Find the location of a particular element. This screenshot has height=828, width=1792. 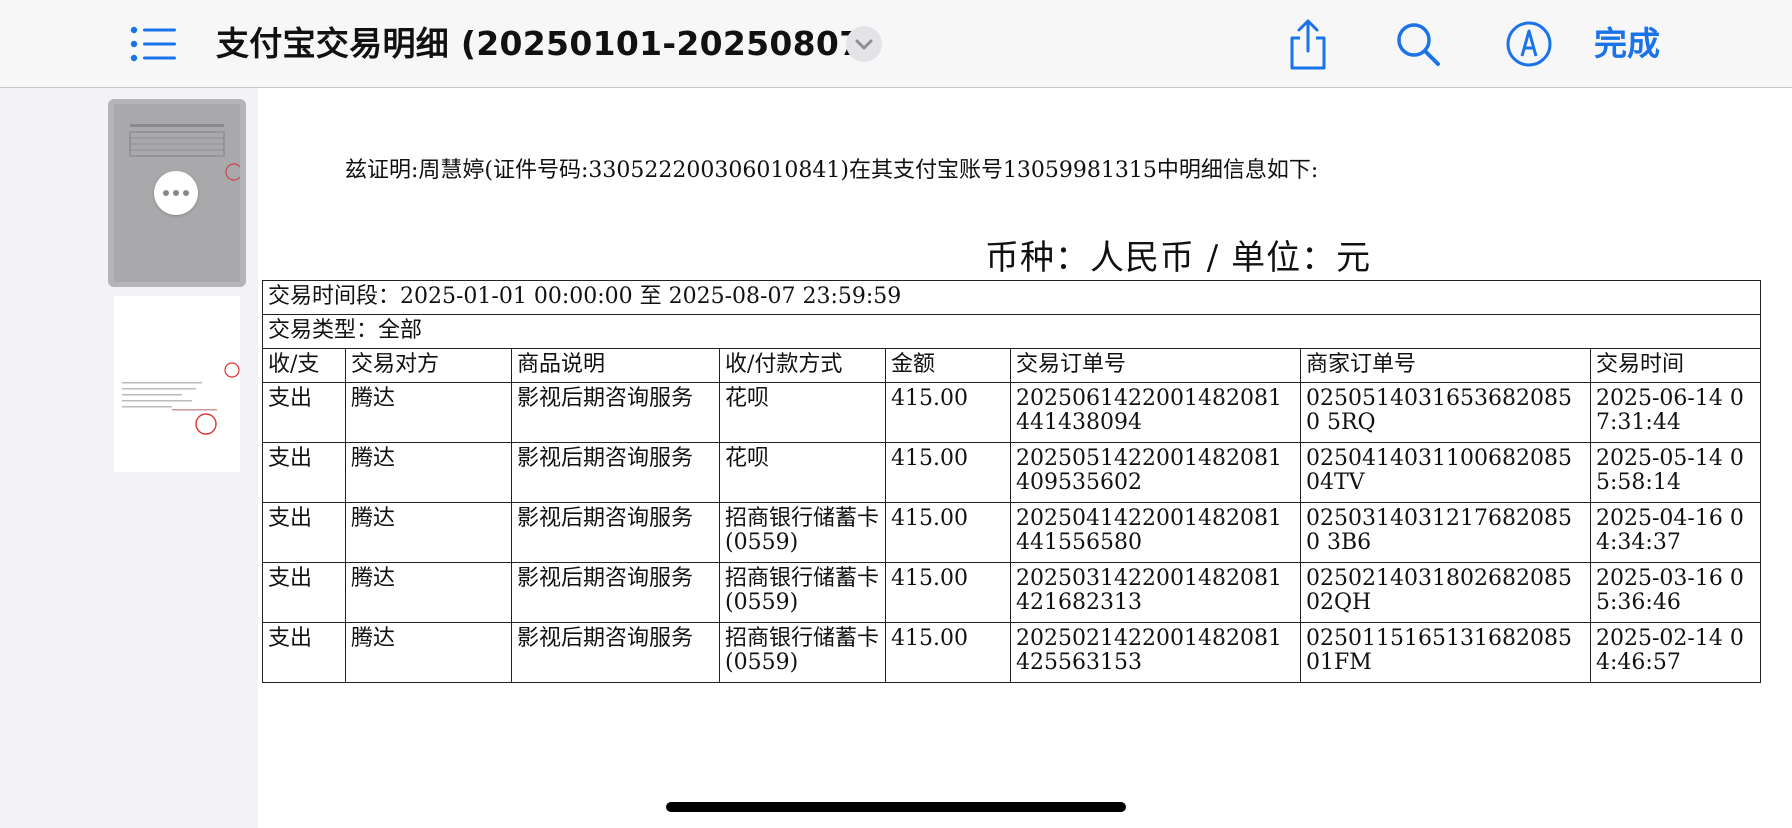

column-header: 商家订单号 is located at coordinates (1445, 365).